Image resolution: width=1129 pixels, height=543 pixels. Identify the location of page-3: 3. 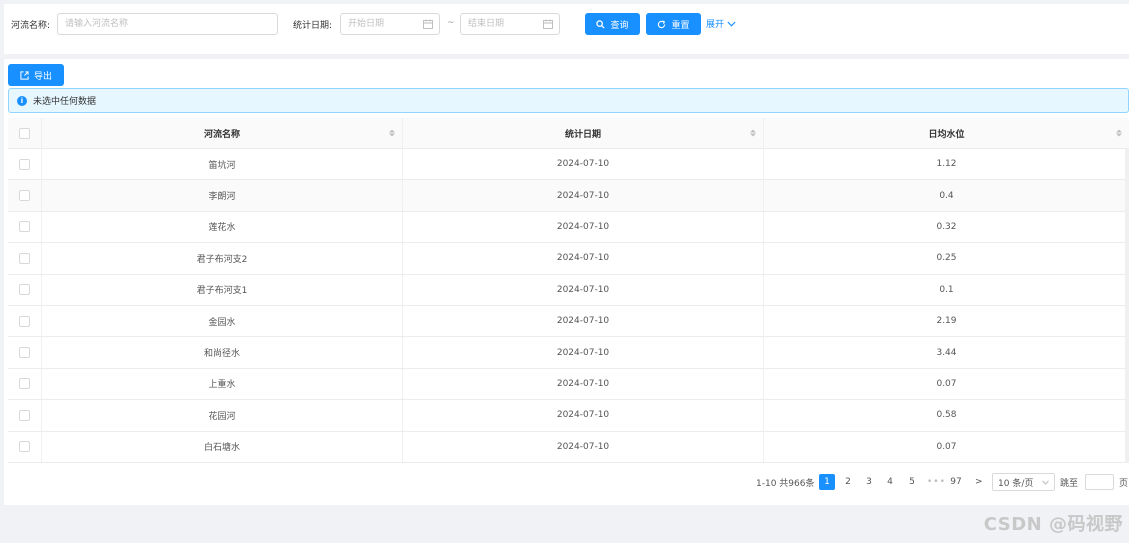
(869, 482).